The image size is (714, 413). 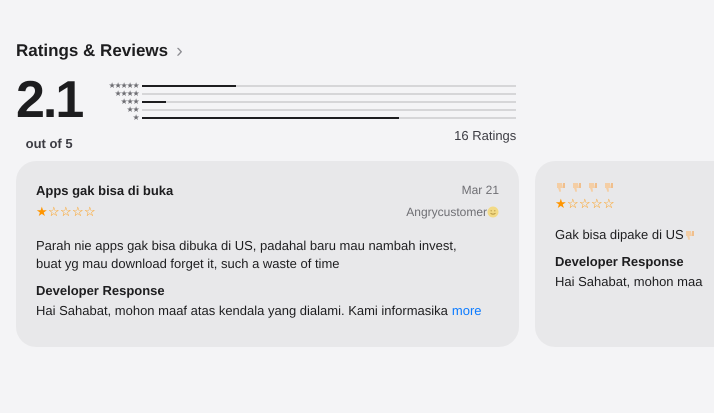 What do you see at coordinates (446, 212) in the screenshot?
I see `author-name: Angrycustomer` at bounding box center [446, 212].